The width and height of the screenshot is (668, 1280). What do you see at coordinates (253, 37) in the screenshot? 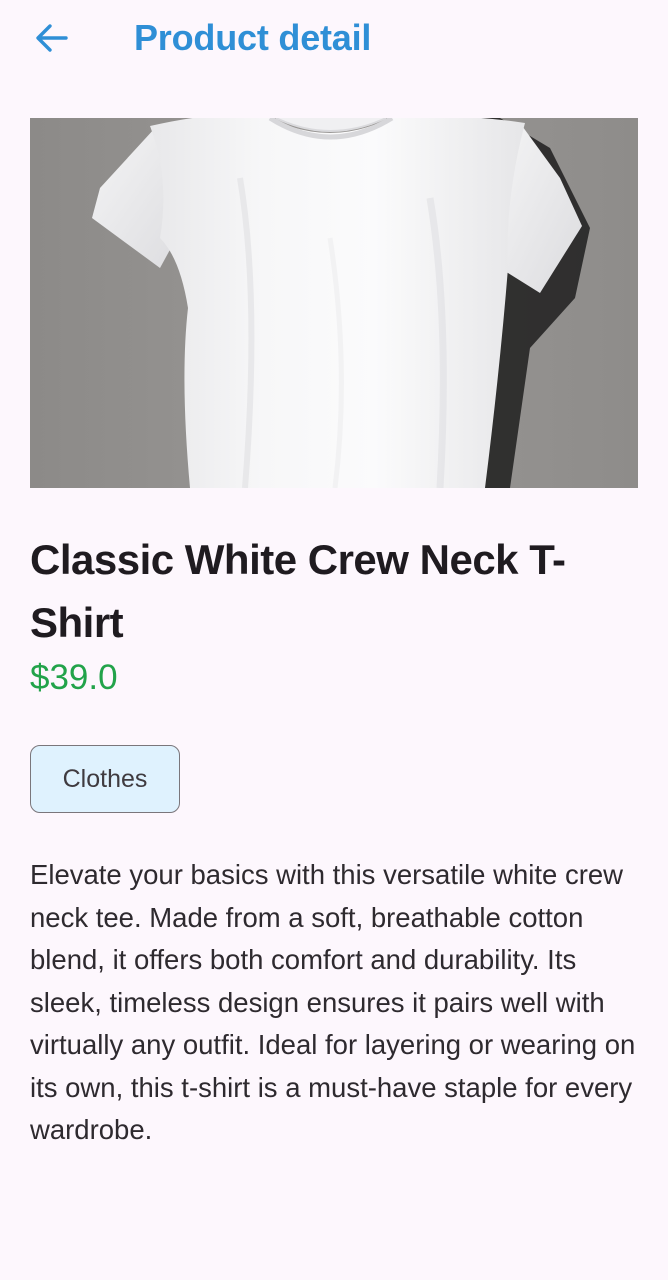
I see `page-title: Product detail` at bounding box center [253, 37].